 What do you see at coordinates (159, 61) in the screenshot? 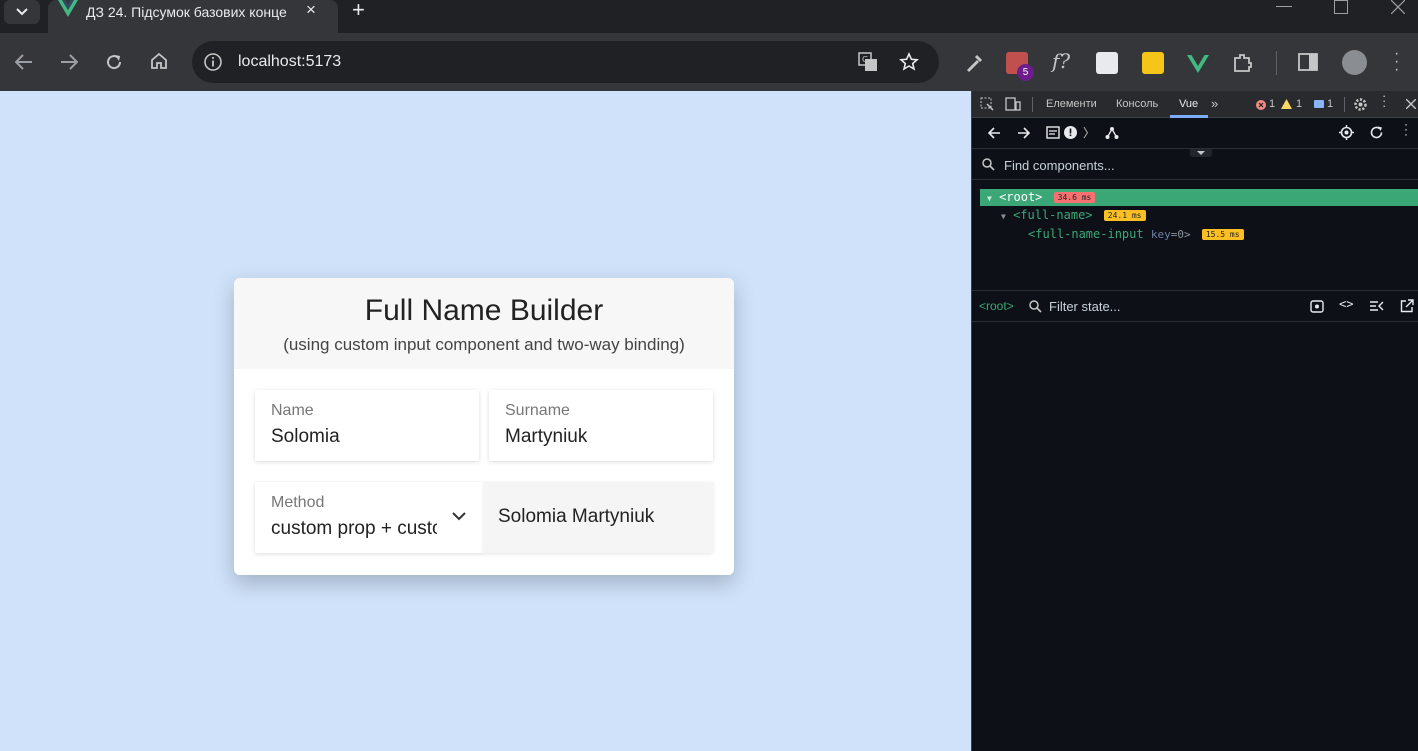
I see `home-icon` at bounding box center [159, 61].